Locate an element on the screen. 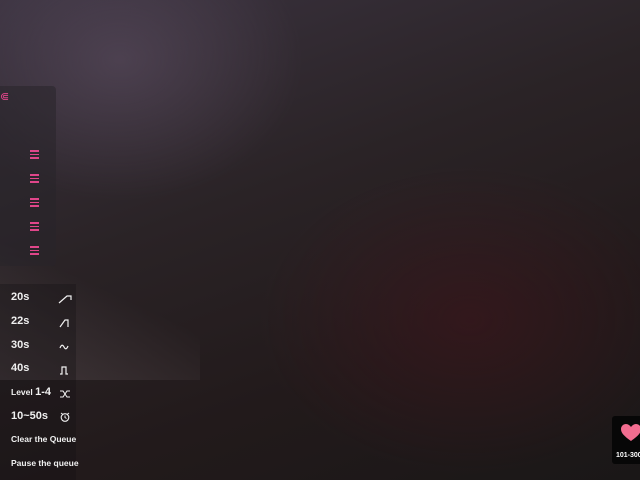 This screenshot has height=480, width=640. preset-level: Level 1-4 is located at coordinates (31, 392).